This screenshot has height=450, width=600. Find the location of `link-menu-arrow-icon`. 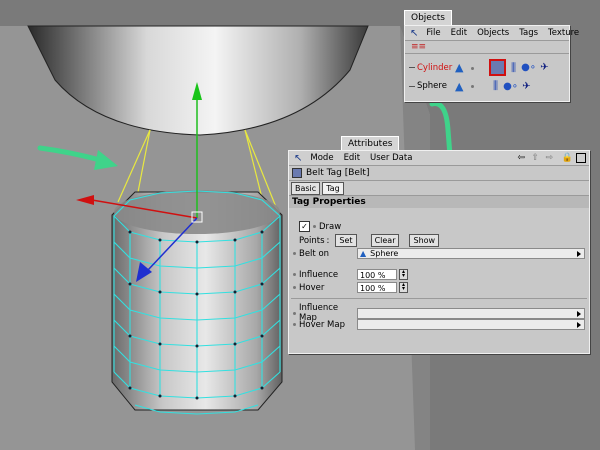

link-menu-arrow-icon is located at coordinates (579, 254).